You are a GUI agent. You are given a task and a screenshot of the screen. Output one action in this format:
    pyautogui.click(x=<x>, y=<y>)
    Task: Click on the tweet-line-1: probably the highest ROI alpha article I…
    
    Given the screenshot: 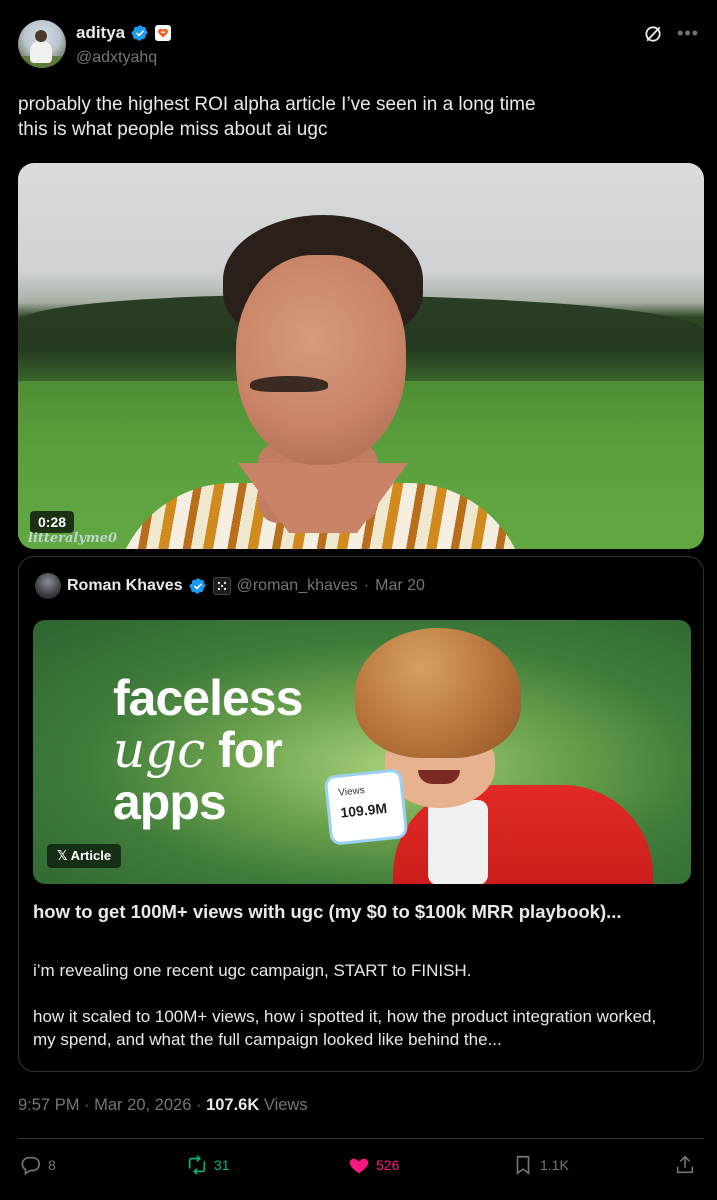 What is the action you would take?
    pyautogui.click(x=277, y=104)
    